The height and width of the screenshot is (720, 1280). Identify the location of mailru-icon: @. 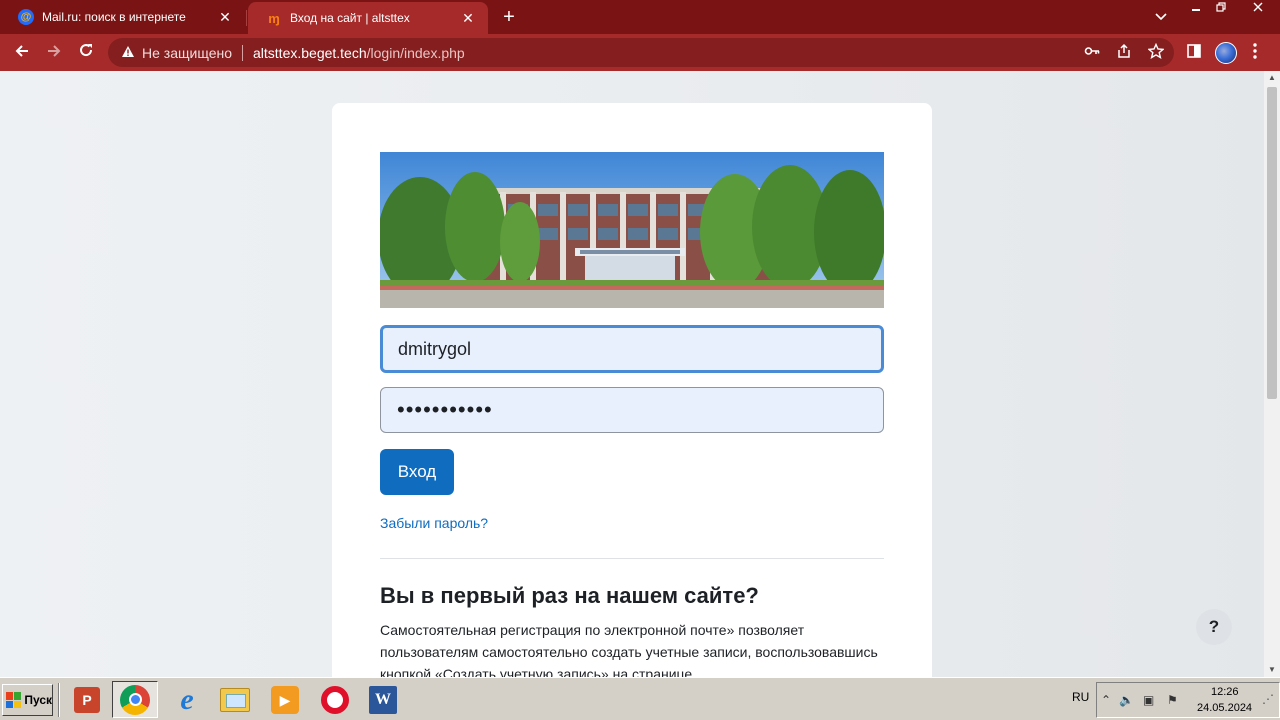
(26, 17).